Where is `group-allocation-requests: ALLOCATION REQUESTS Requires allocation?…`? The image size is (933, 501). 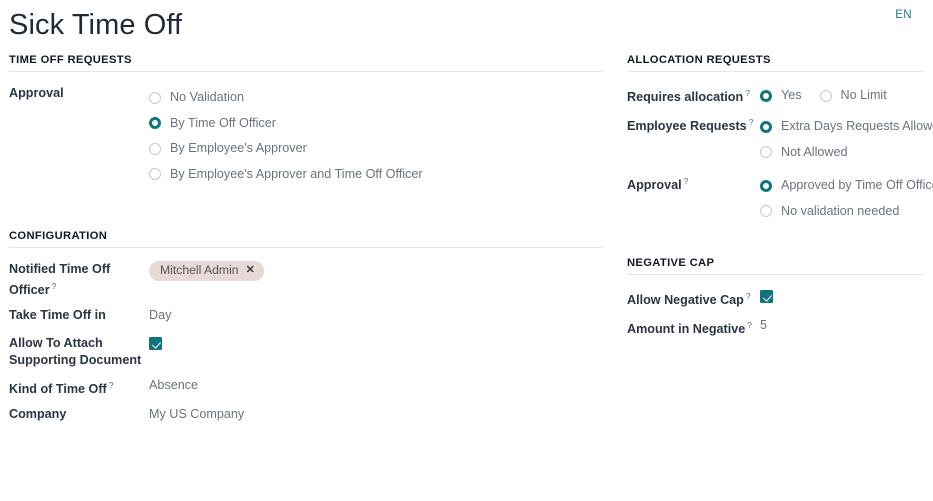
group-allocation-requests: ALLOCATION REQUESTS Requires allocation?… is located at coordinates (780, 140).